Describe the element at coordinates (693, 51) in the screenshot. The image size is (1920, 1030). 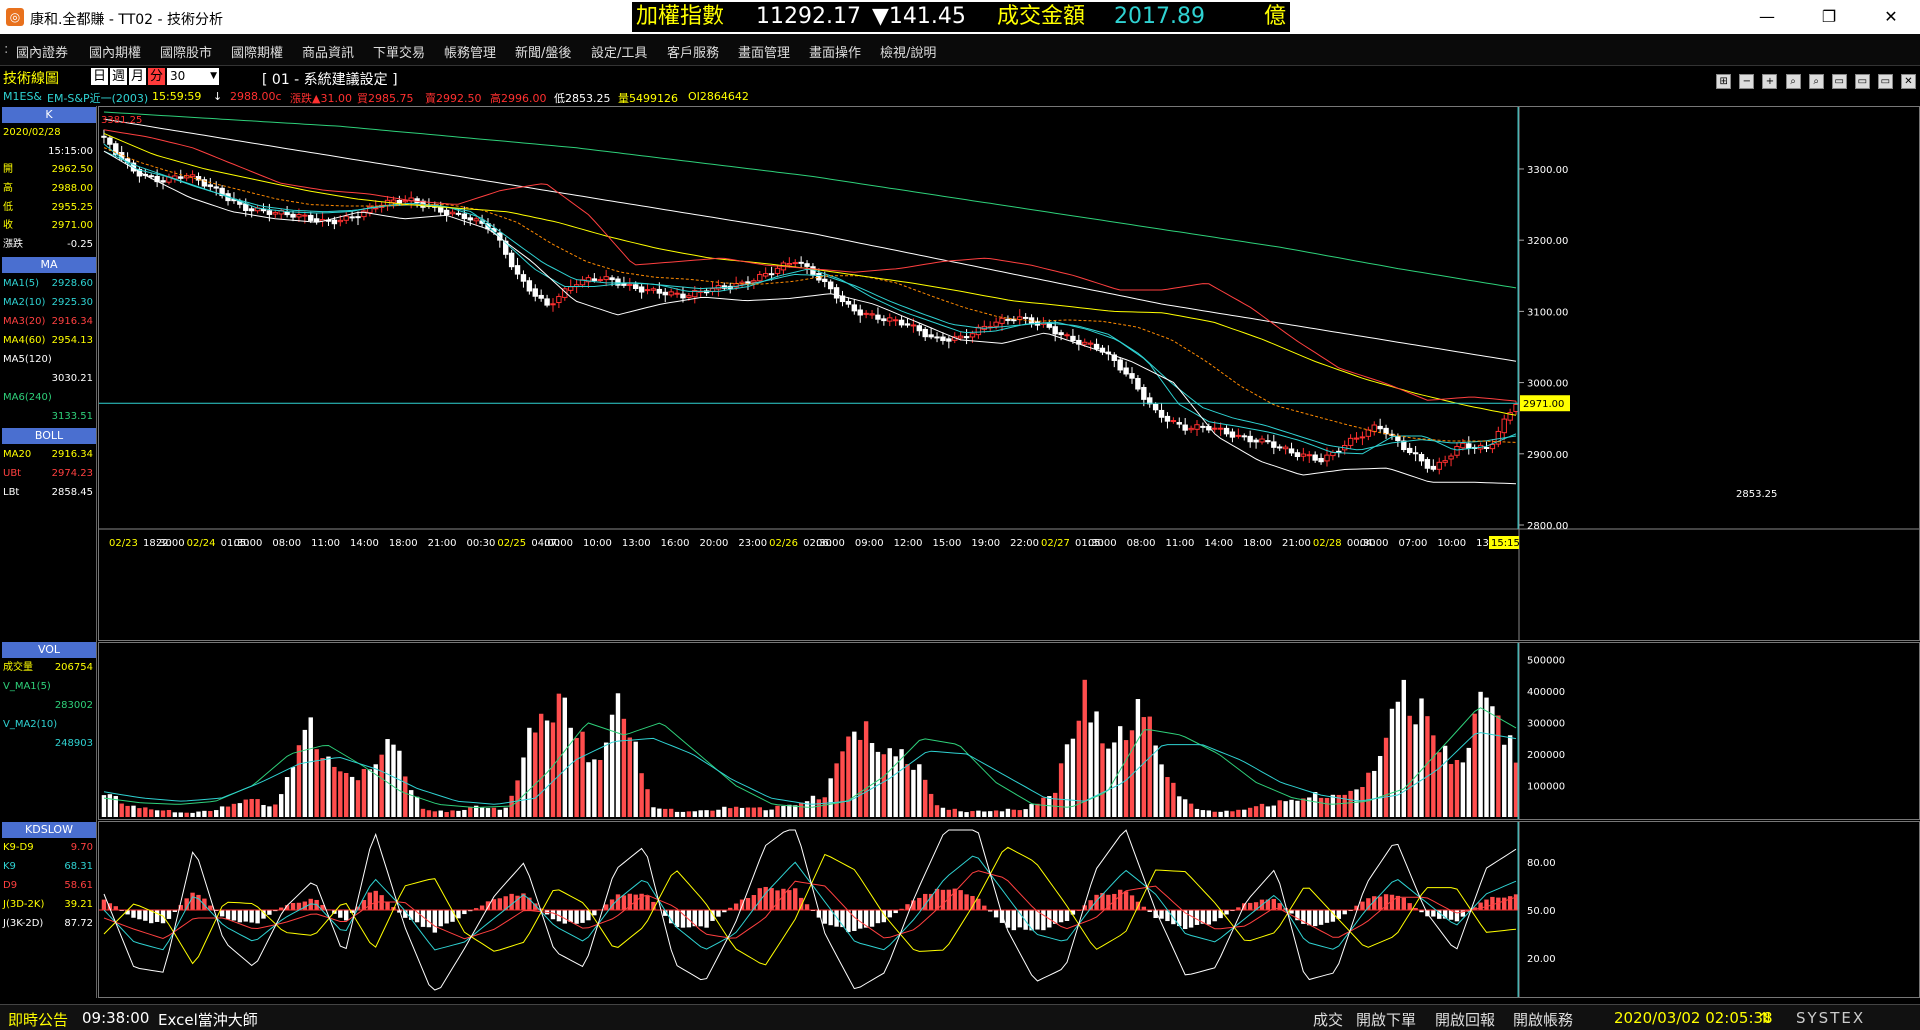
I see `menu-customer-service: 客戶服務` at that location.